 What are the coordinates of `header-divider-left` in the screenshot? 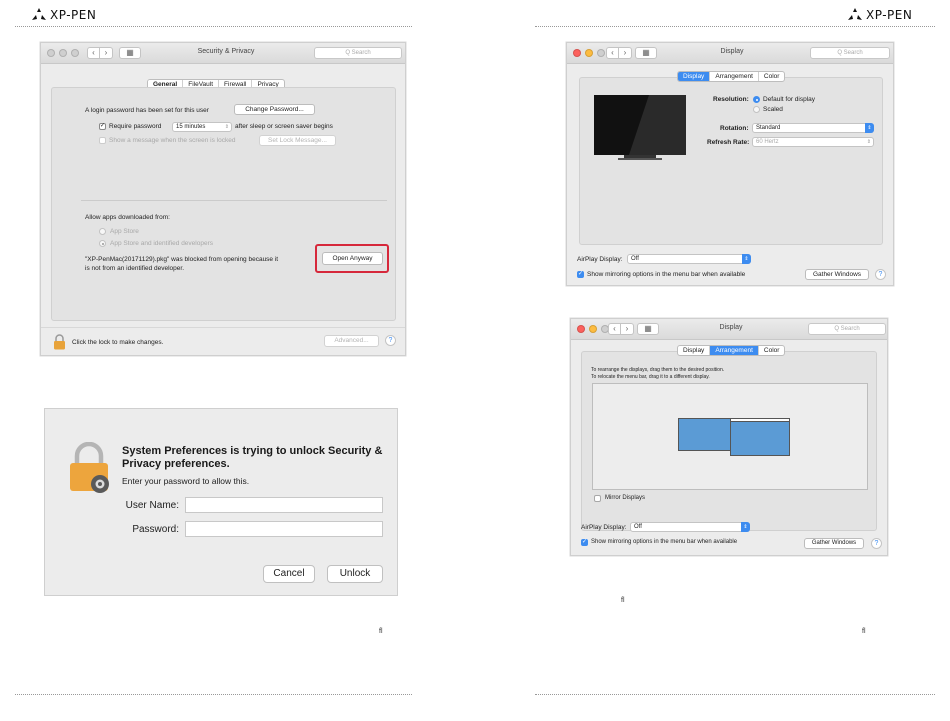 It's located at (213, 26).